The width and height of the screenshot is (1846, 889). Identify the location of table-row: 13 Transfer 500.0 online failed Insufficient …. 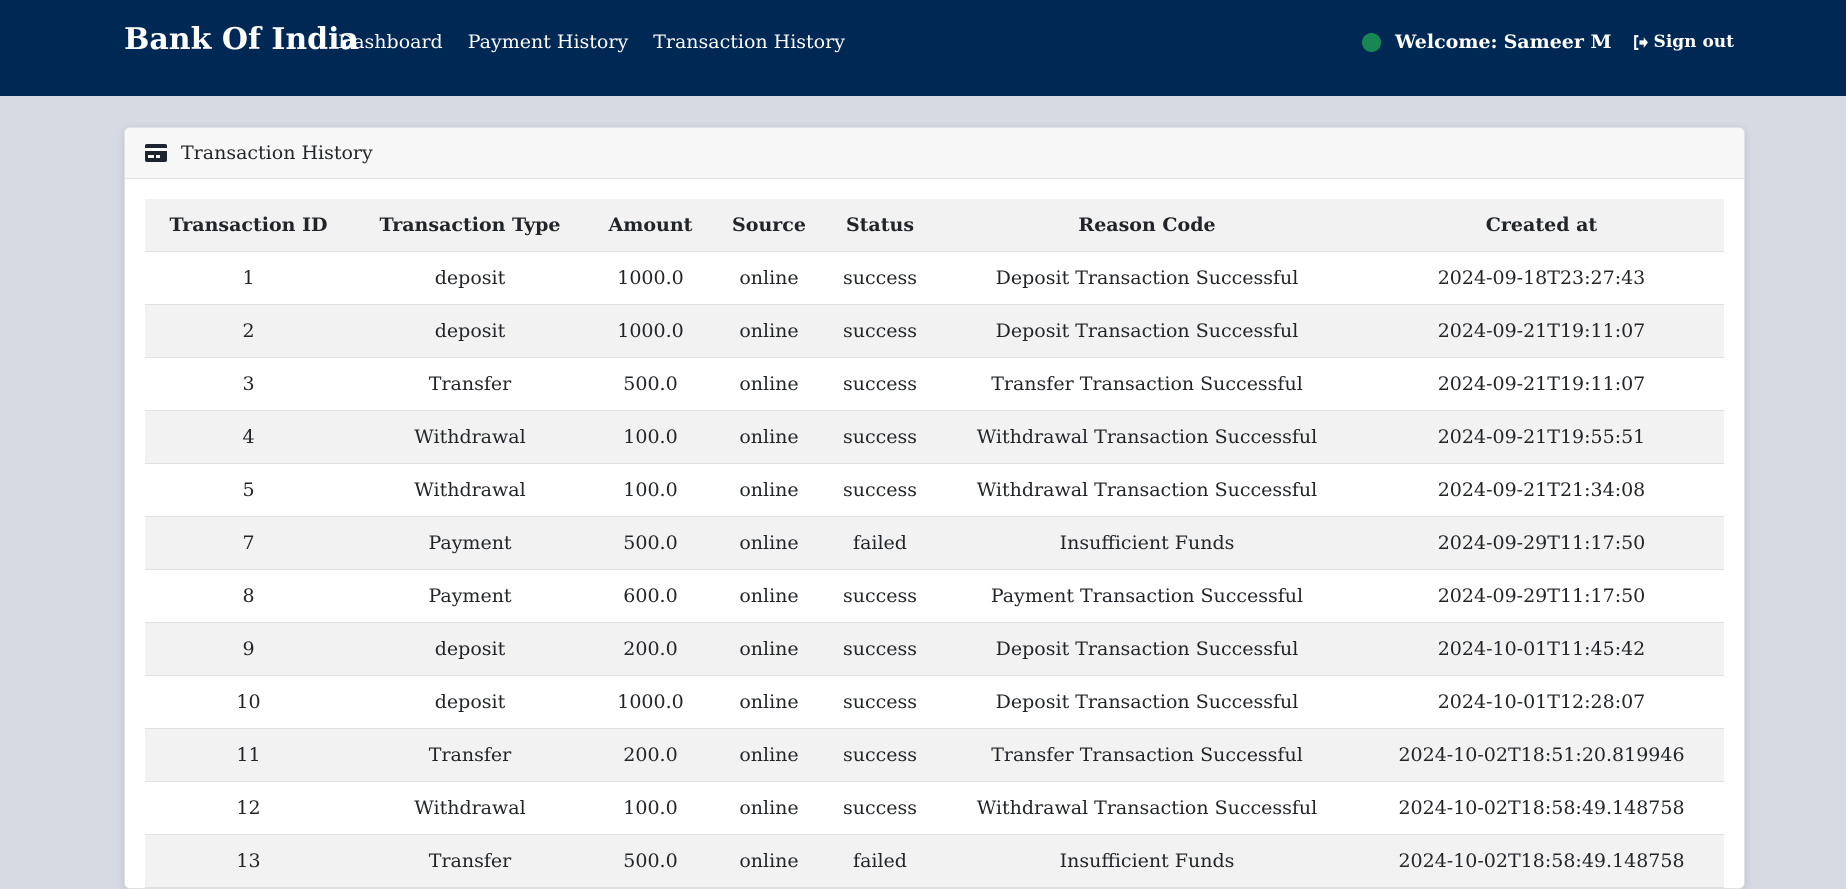
(934, 861).